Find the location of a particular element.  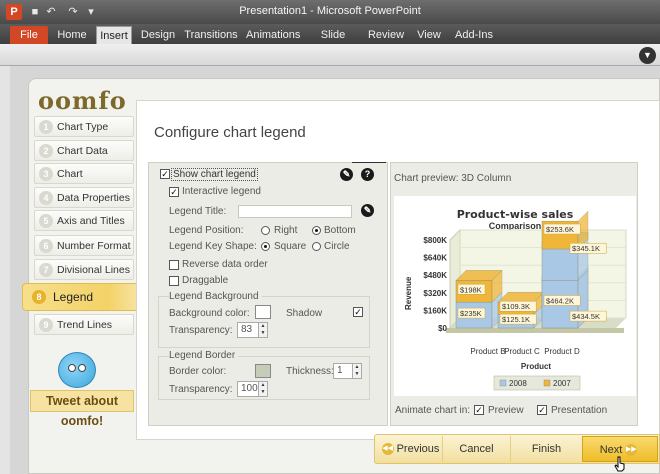

step-trend-lines: 9 Trend Lines is located at coordinates (84, 324).